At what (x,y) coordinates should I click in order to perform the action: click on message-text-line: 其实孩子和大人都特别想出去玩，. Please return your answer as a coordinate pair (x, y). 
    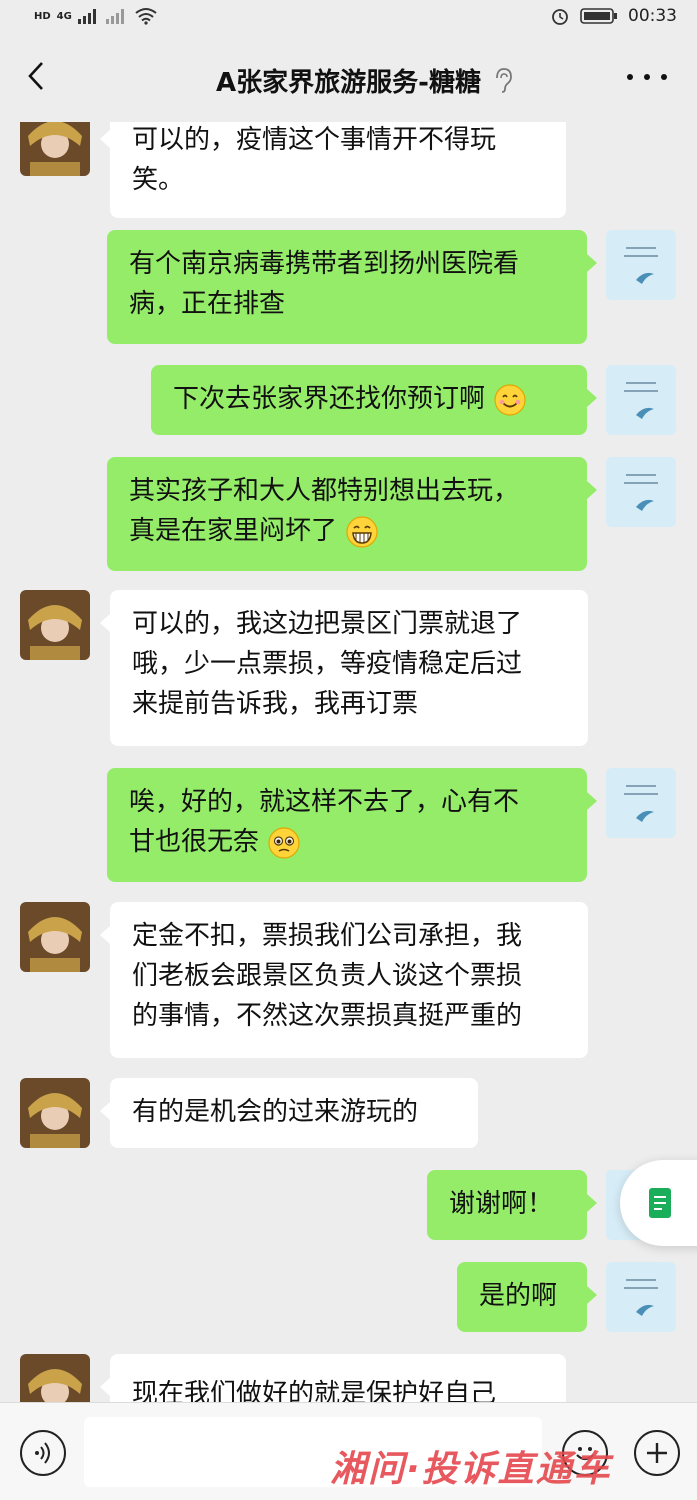
    Looking at the image, I should click on (324, 491).